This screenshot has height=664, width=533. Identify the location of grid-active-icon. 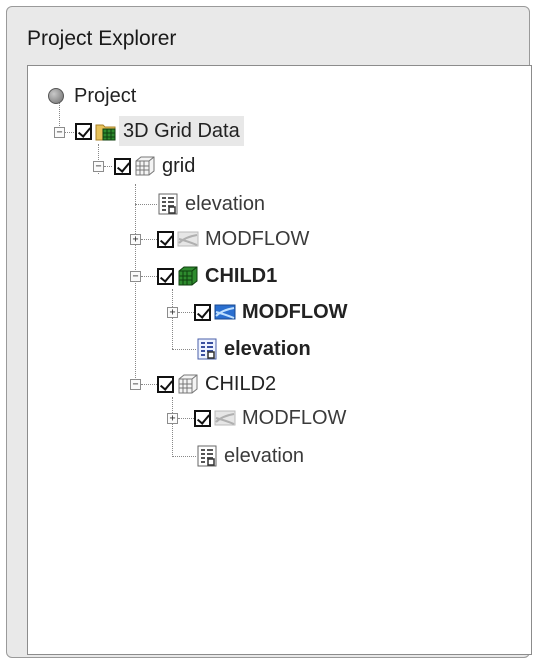
(188, 276).